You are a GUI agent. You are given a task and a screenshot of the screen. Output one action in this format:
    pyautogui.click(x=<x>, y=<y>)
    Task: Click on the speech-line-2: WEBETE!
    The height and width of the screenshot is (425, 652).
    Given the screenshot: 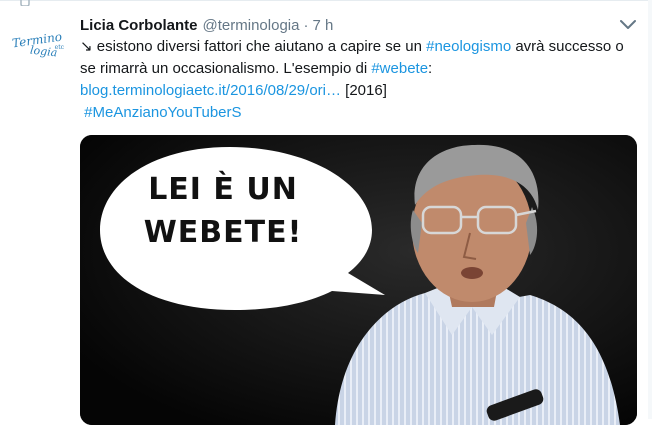 What is the action you would take?
    pyautogui.click(x=223, y=232)
    